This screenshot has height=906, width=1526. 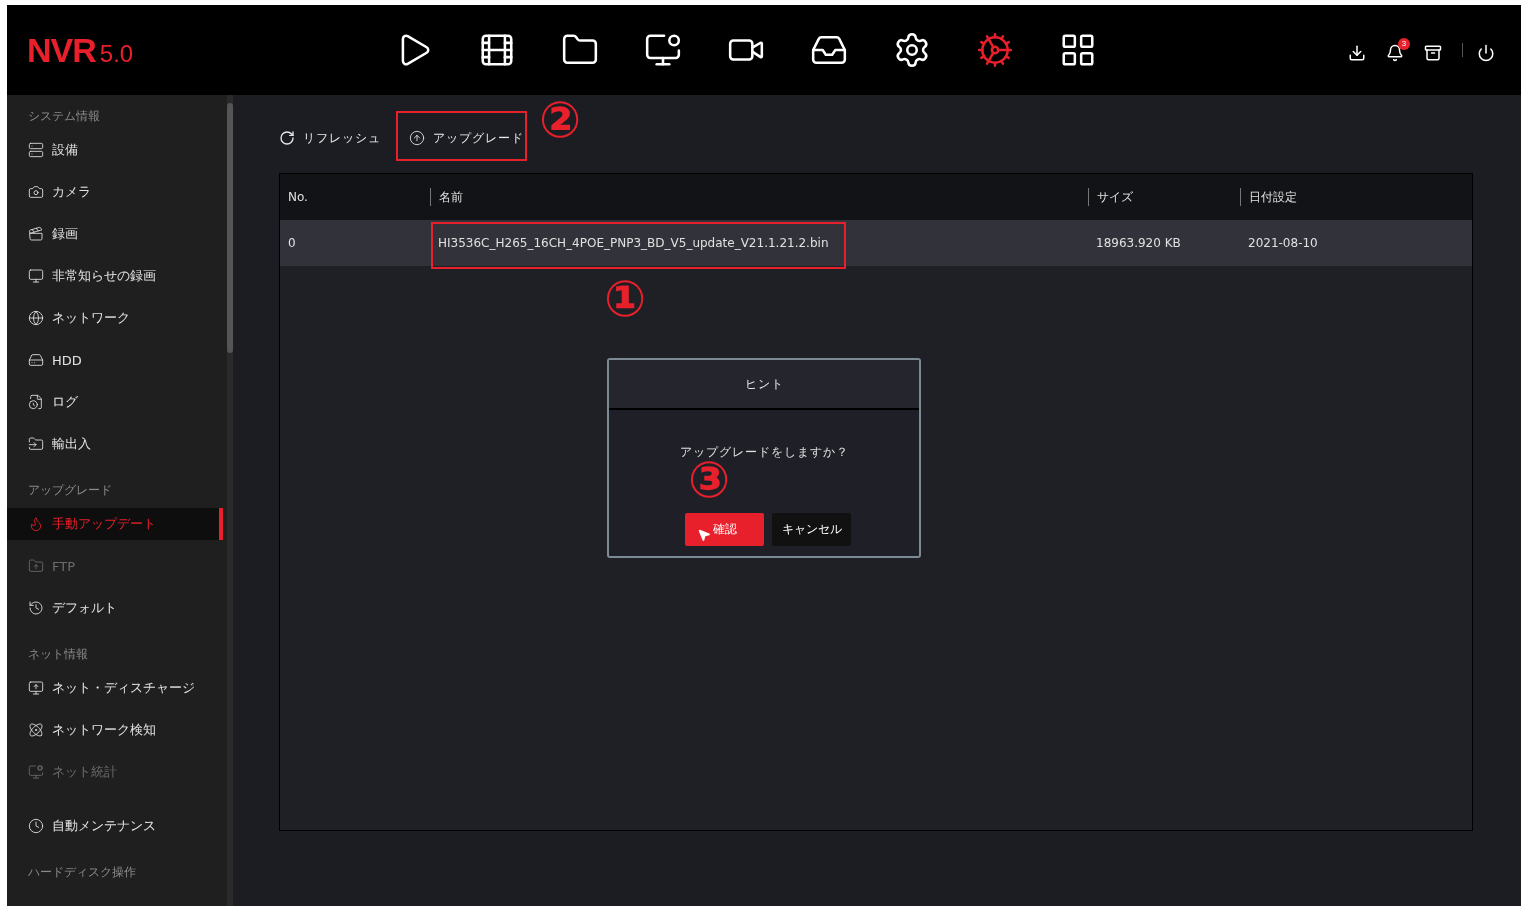 I want to click on table-cell-text: 2021-08-10, so click(x=1283, y=243).